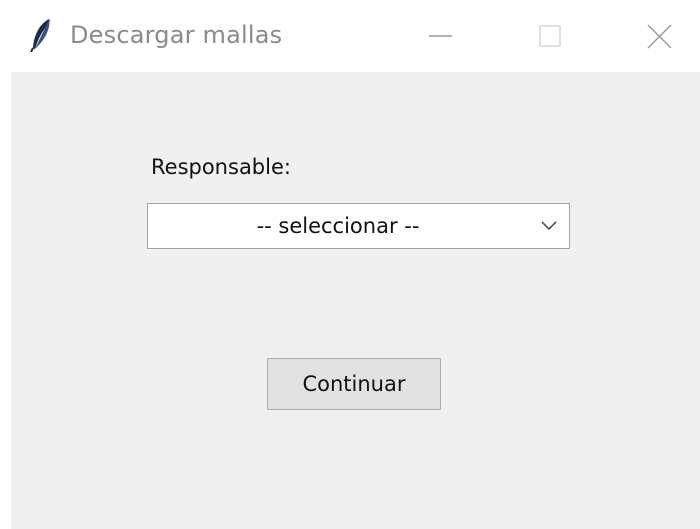 This screenshot has height=529, width=700. I want to click on chevron-down-icon, so click(549, 226).